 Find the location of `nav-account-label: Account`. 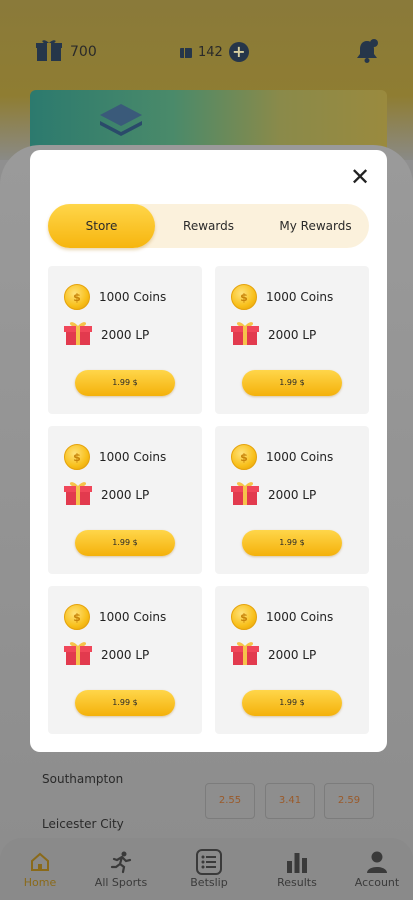

nav-account-label: Account is located at coordinates (377, 882).